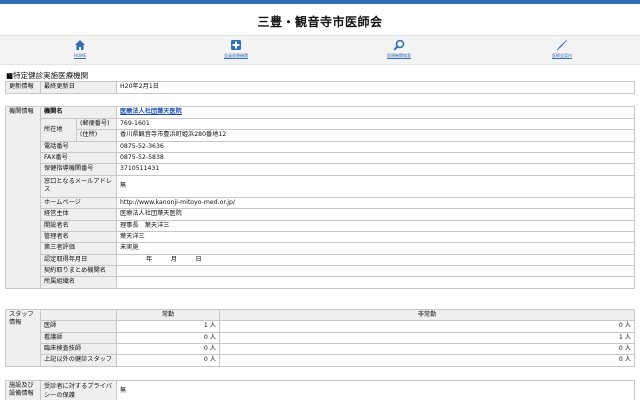  Describe the element at coordinates (78, 158) in the screenshot. I see `fax-label: FAX番号` at that location.